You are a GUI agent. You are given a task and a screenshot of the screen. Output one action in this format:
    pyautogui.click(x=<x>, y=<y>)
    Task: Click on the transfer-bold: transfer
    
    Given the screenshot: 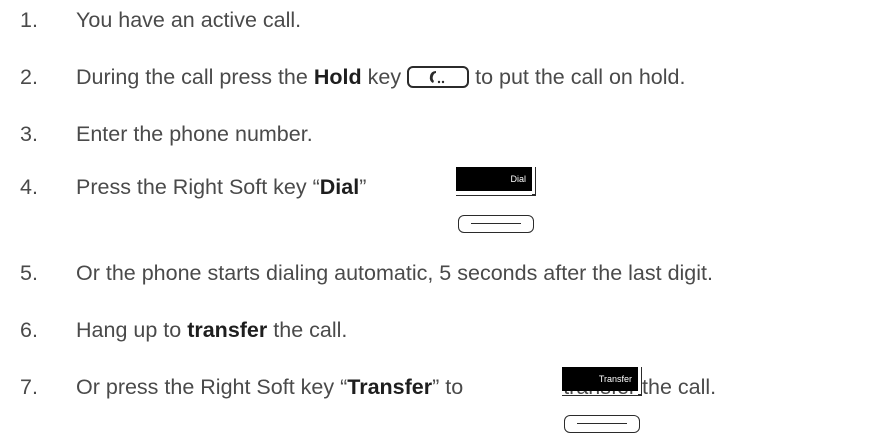 What is the action you would take?
    pyautogui.click(x=227, y=330)
    